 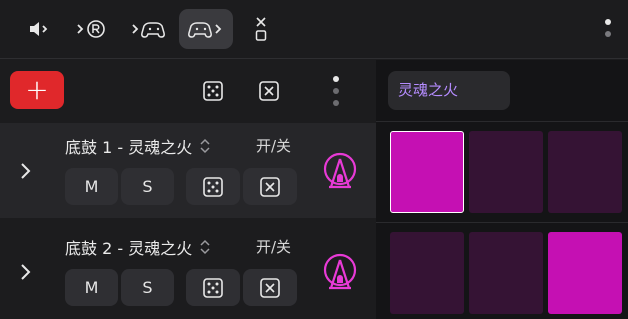 I want to click on x-stack-icon, so click(x=261, y=29).